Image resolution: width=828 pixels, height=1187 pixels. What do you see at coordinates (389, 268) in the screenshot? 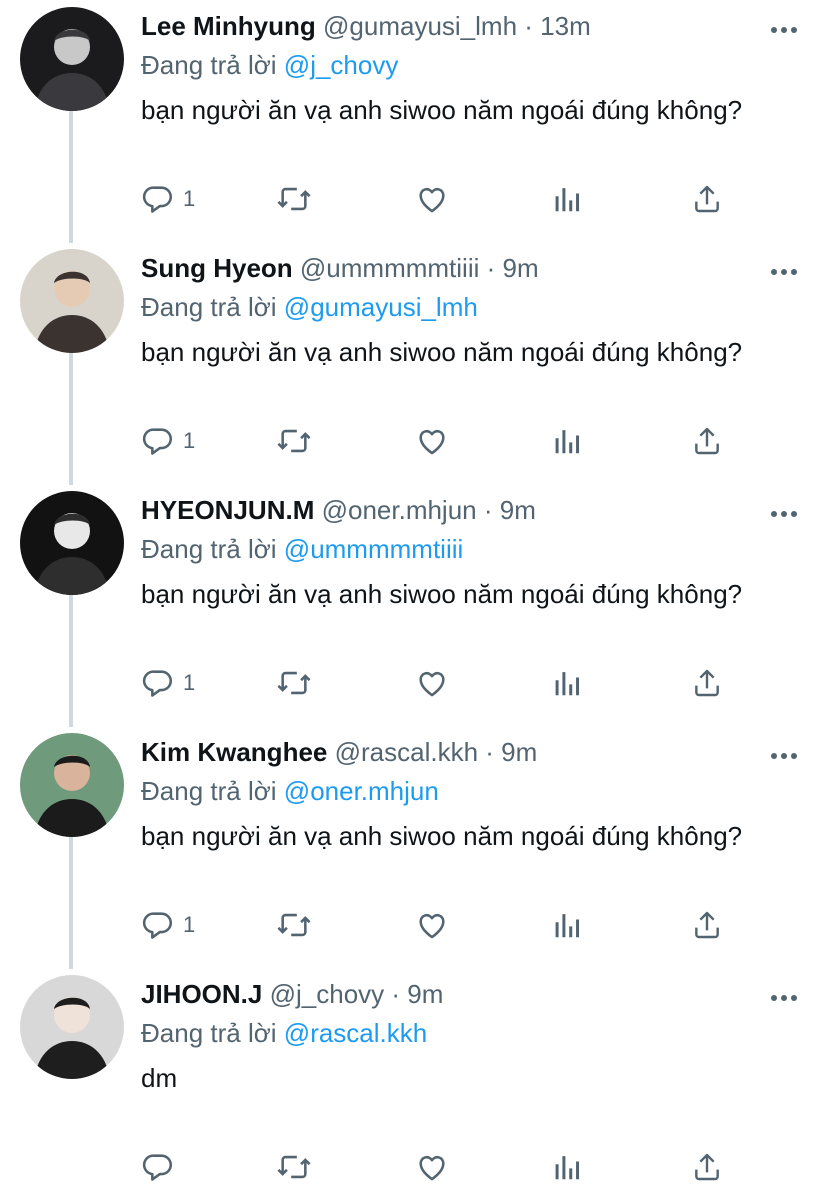
I see `user-handle: @ummmmmtiiii` at bounding box center [389, 268].